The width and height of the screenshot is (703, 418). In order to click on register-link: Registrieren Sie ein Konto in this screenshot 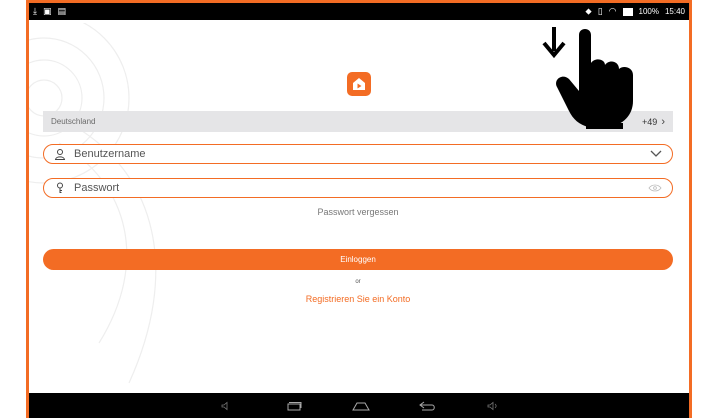, I will do `click(358, 299)`.